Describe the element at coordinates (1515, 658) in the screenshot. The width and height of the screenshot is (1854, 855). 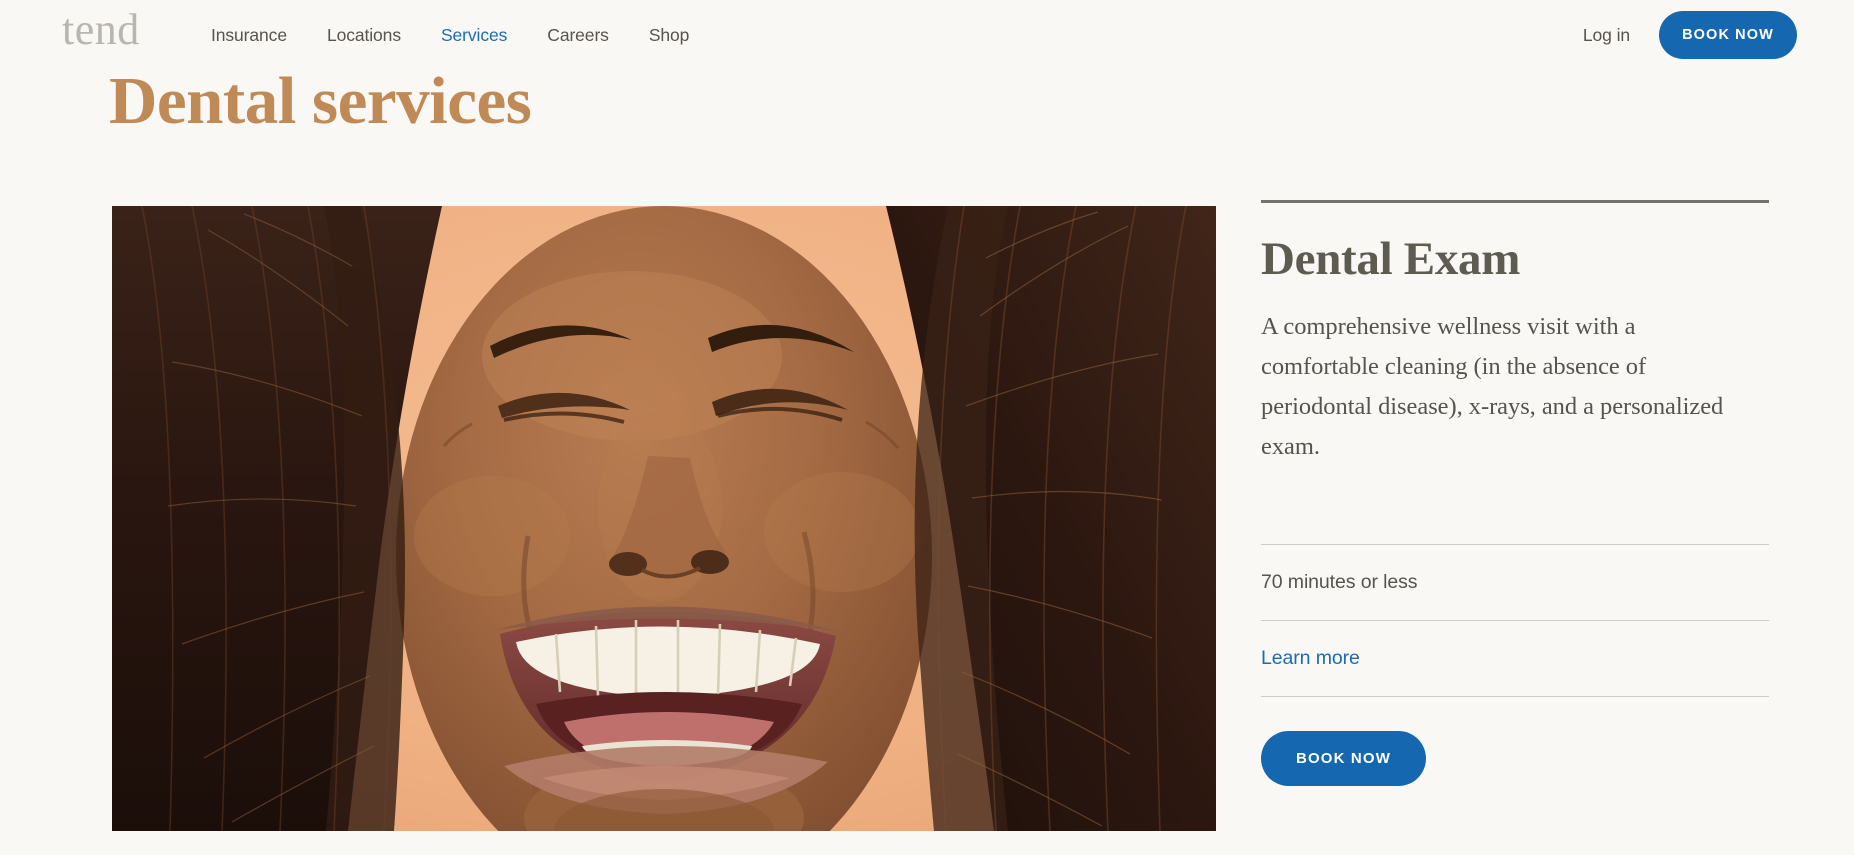
I see `learn-more-row: Learn more` at that location.